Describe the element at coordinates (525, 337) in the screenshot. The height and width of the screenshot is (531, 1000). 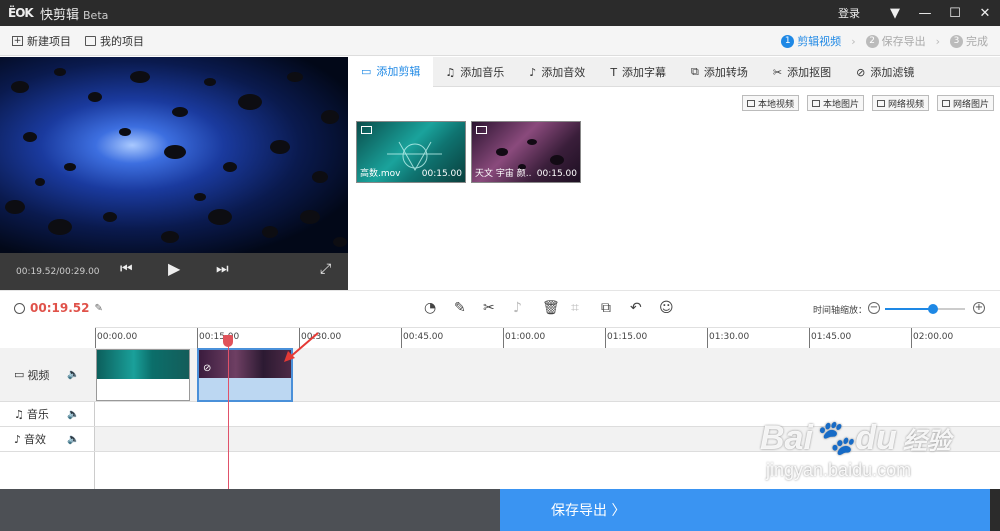
I see `ruler-label: 01:00.00` at that location.